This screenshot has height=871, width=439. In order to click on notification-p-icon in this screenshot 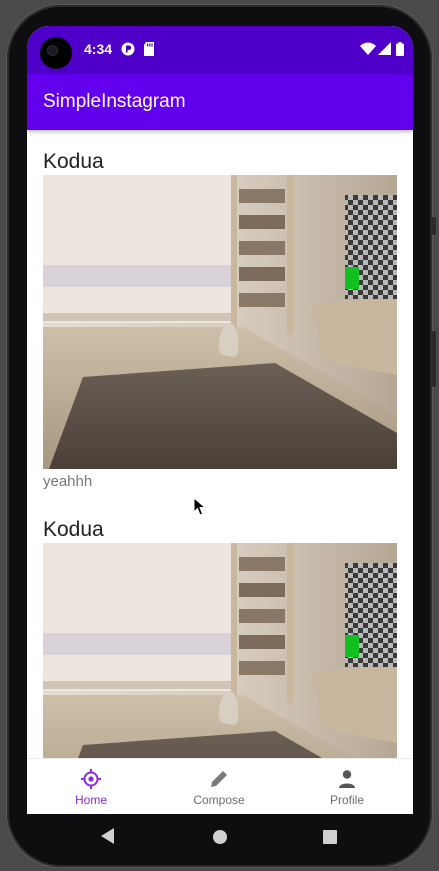, I will do `click(128, 49)`.